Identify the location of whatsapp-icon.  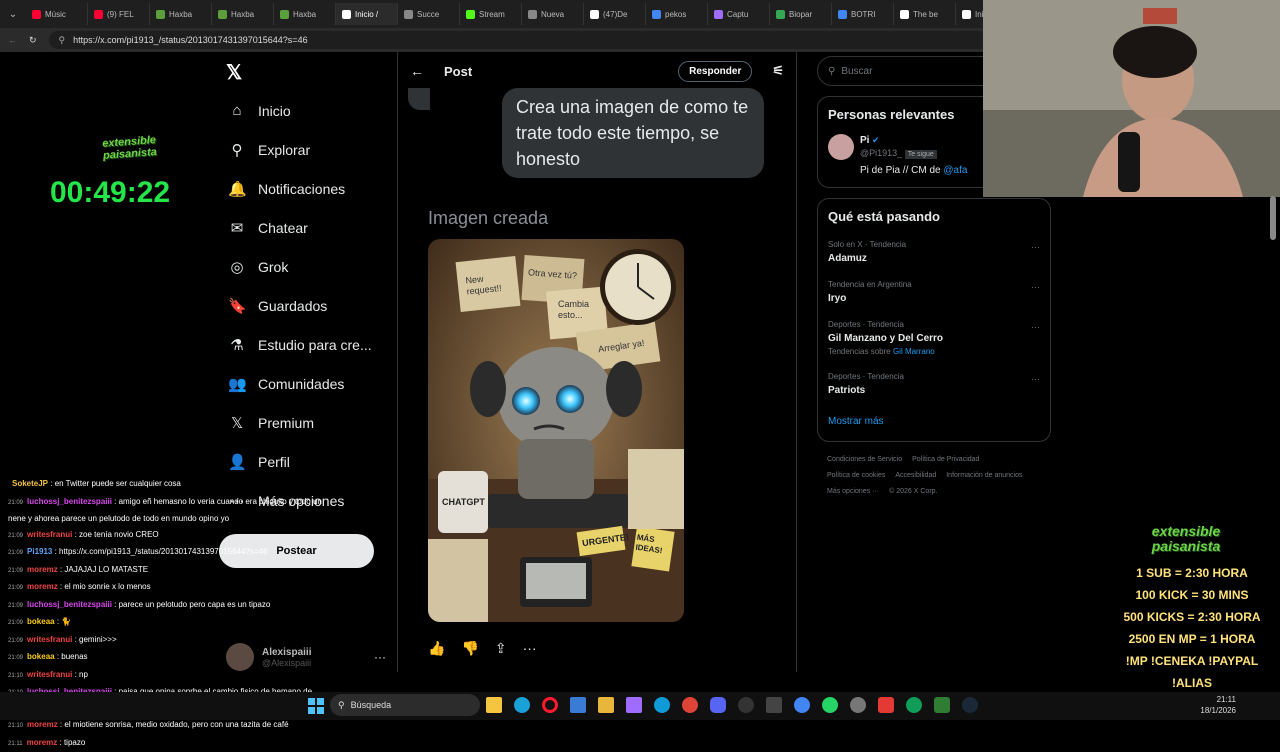
(830, 705).